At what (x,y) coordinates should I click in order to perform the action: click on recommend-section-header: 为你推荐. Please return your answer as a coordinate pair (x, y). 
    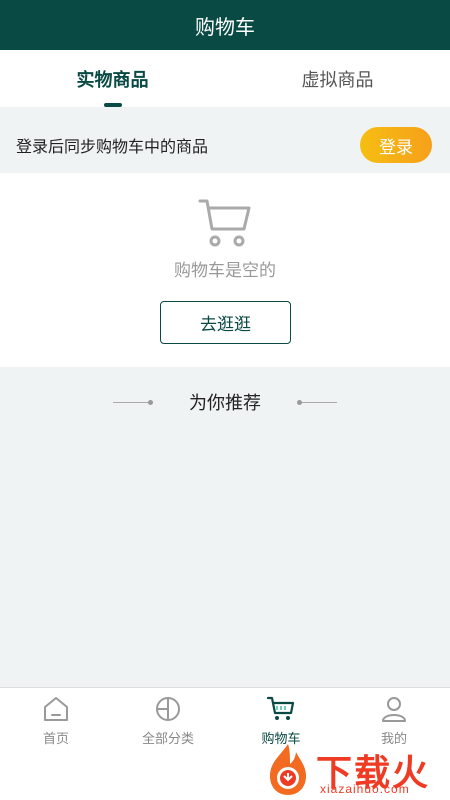
    Looking at the image, I should click on (225, 402).